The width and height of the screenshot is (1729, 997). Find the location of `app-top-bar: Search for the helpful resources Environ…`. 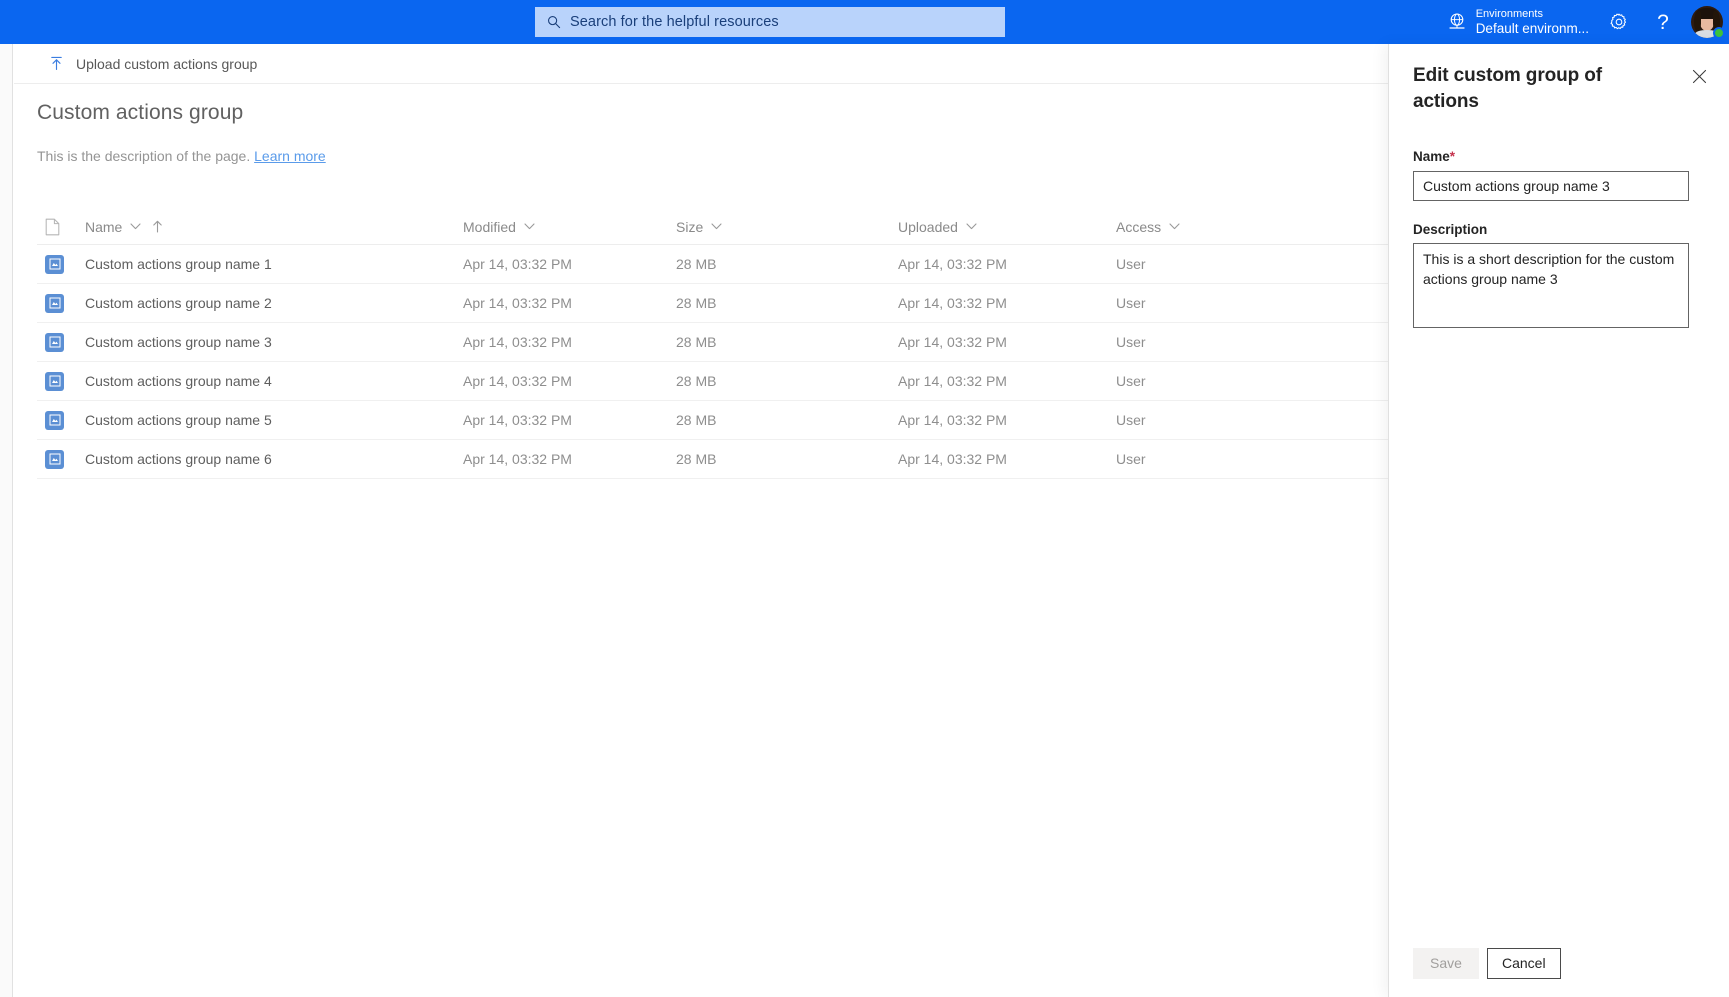

app-top-bar: Search for the helpful resources Environ… is located at coordinates (864, 22).